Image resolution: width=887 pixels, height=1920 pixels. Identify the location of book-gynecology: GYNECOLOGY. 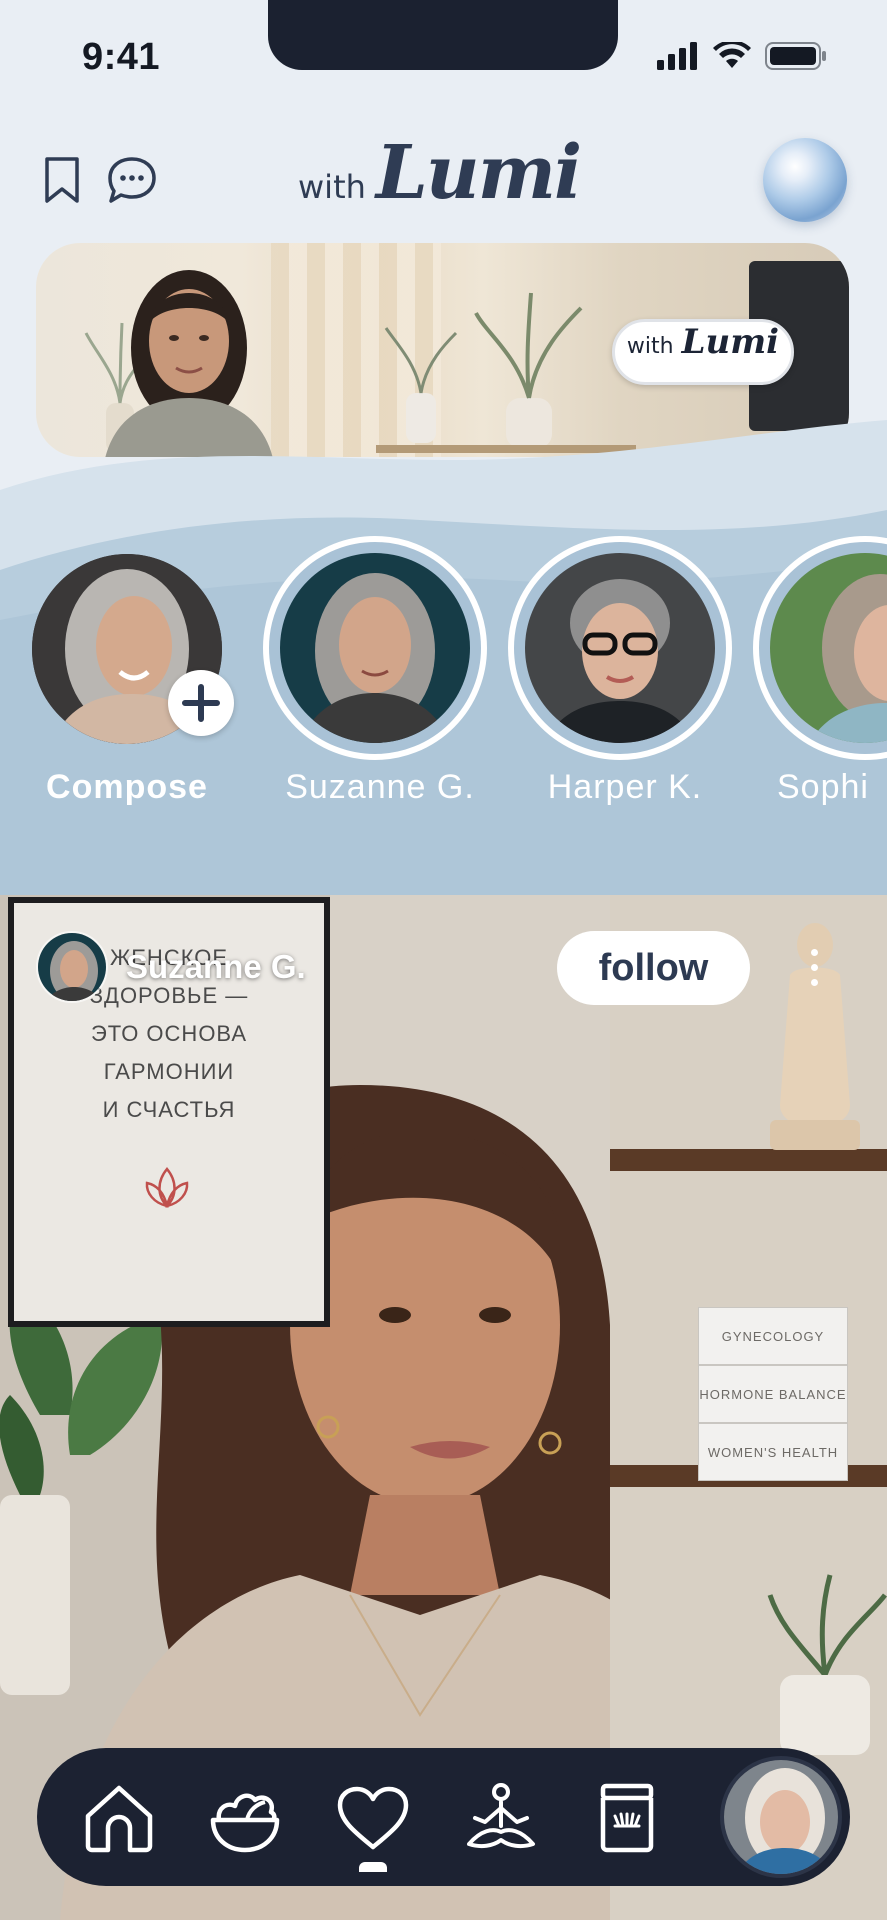
(773, 1336).